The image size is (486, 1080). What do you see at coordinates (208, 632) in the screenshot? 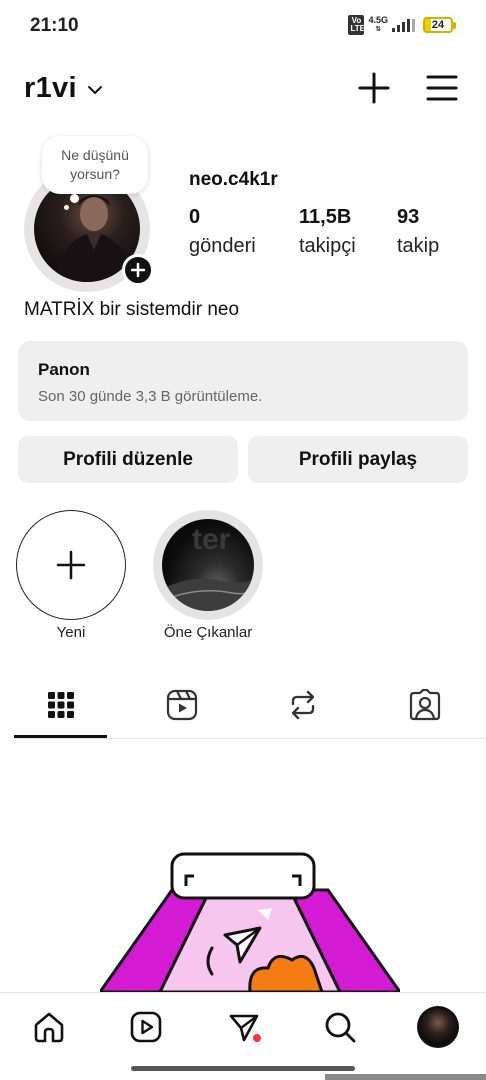
I see `highlight-label: Öne Çıkanlar` at bounding box center [208, 632].